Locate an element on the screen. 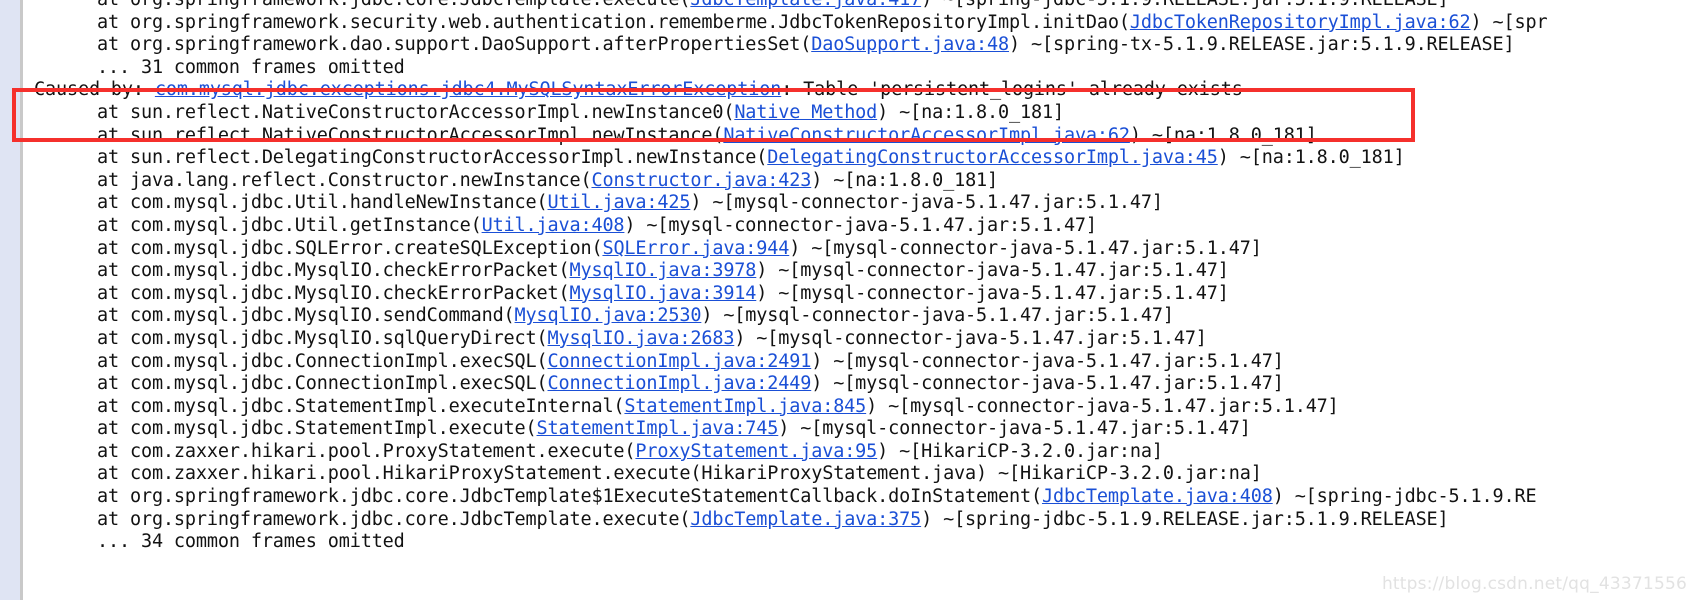  source-link: NativeConstructorAccessorImpl.java:62 is located at coordinates (926, 135).